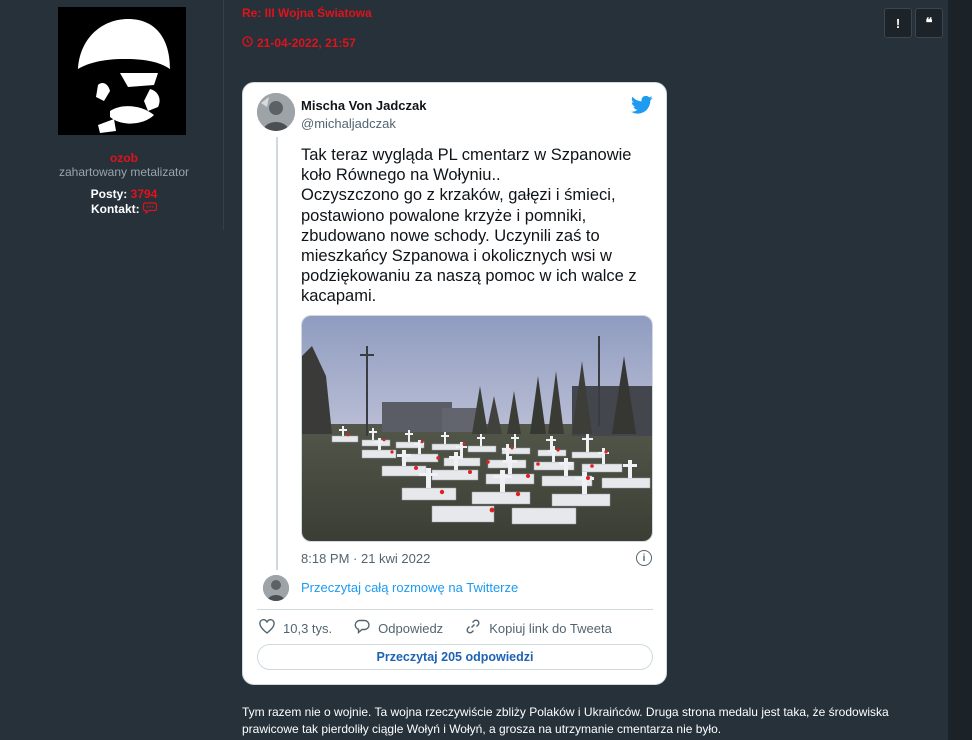 The height and width of the screenshot is (740, 972). I want to click on exclamation-icon: !, so click(898, 23).